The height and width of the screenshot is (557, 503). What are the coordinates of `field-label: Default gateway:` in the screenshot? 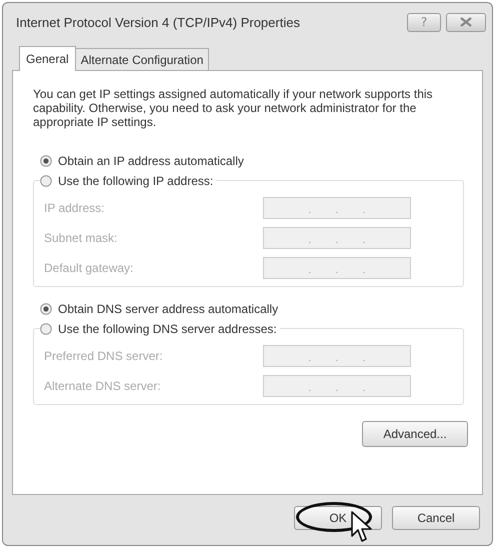 It's located at (89, 268).